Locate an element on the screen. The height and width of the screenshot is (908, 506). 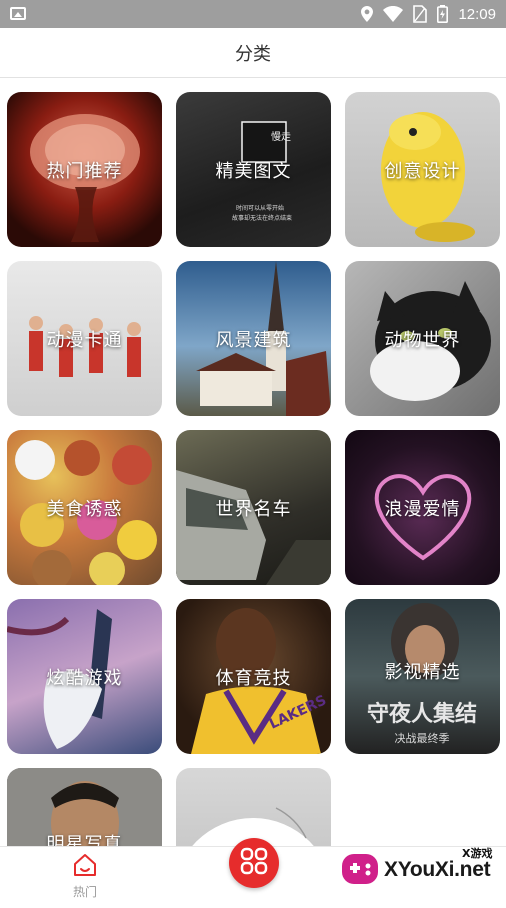
category-hot: 热门推荐 is located at coordinates (84, 169).